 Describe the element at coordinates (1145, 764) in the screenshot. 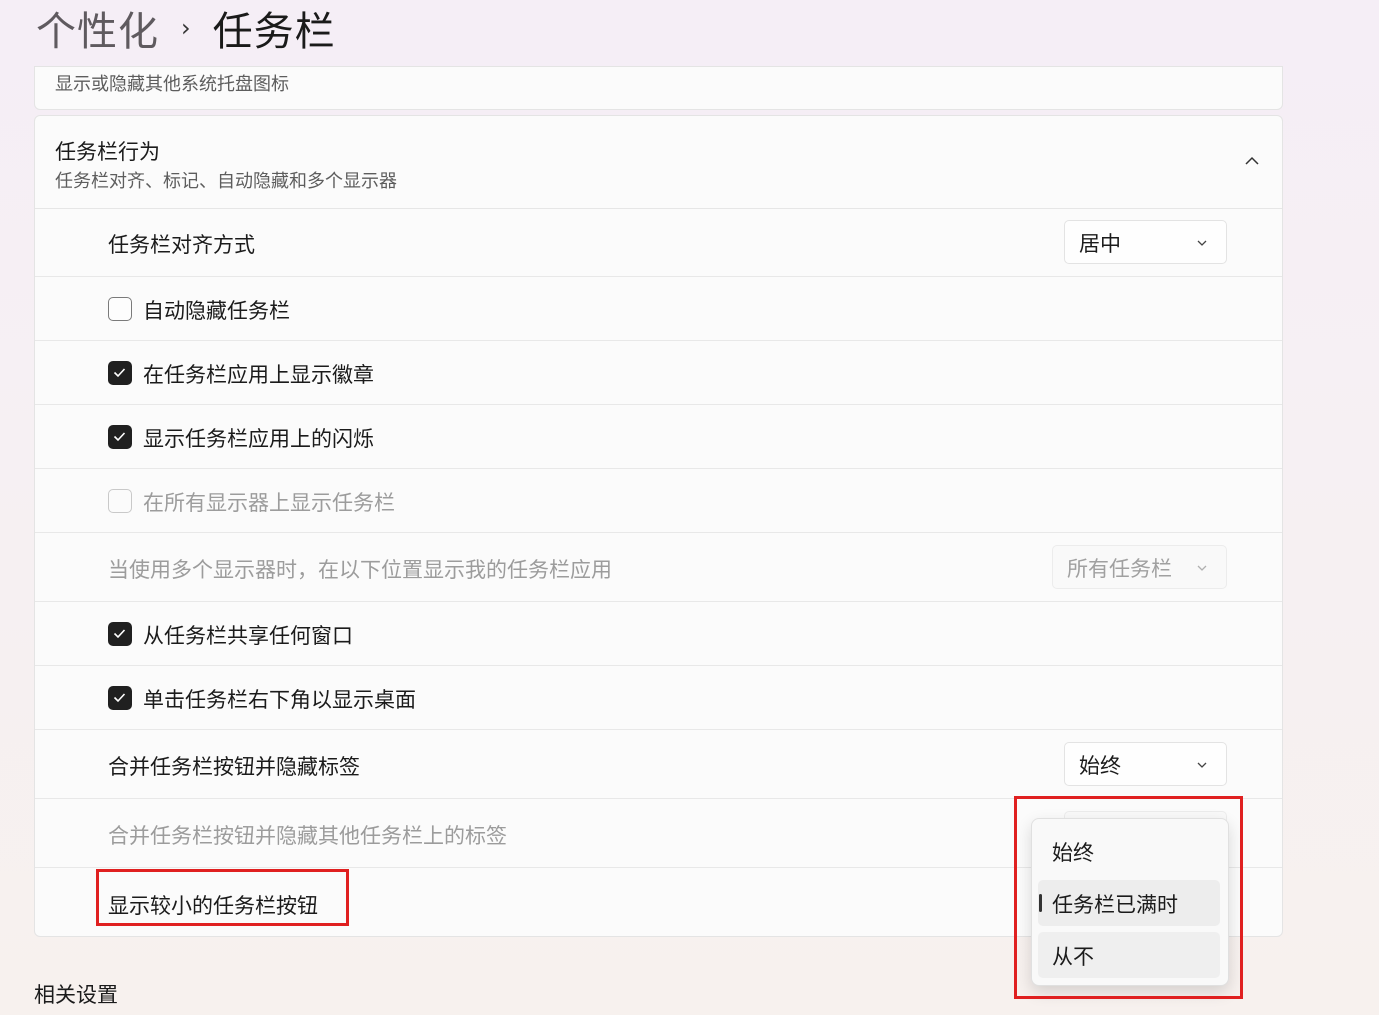

I see `combine-dropdown: 始终` at that location.